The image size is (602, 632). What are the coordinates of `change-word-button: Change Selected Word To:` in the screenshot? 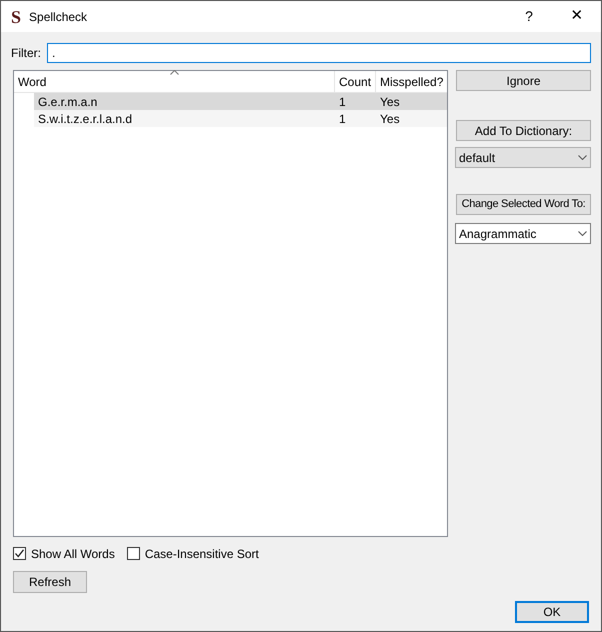 It's located at (523, 204).